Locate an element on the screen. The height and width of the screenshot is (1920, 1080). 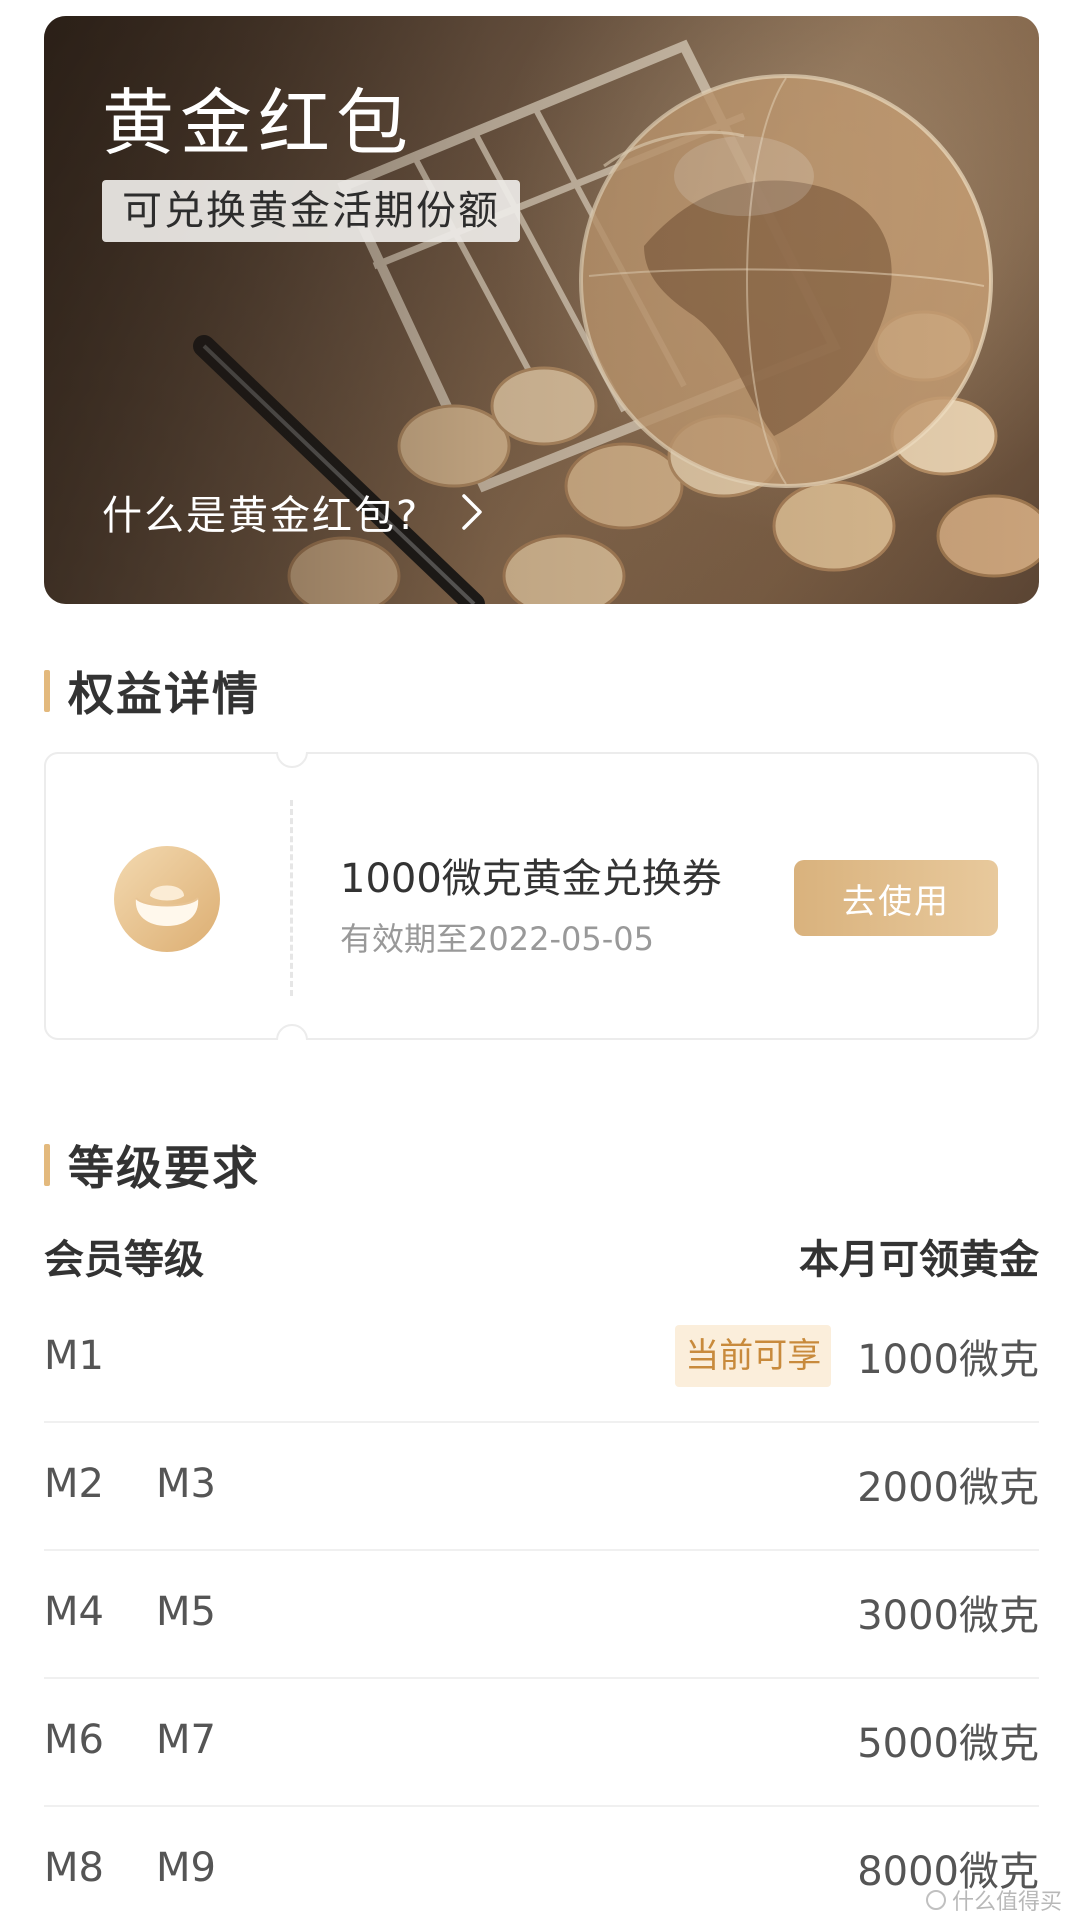
levels-section-header: 等级要求 is located at coordinates (152, 1165).